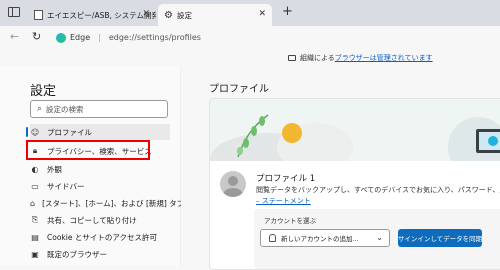 The image size is (500, 270). What do you see at coordinates (290, 221) in the screenshot?
I see `account-label: アカウントを選ぶ` at bounding box center [290, 221].